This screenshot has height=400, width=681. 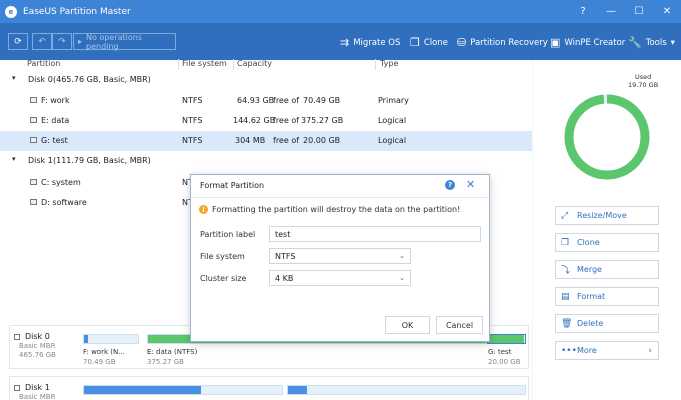 I want to click on partition-name: F: work, so click(x=55, y=100).